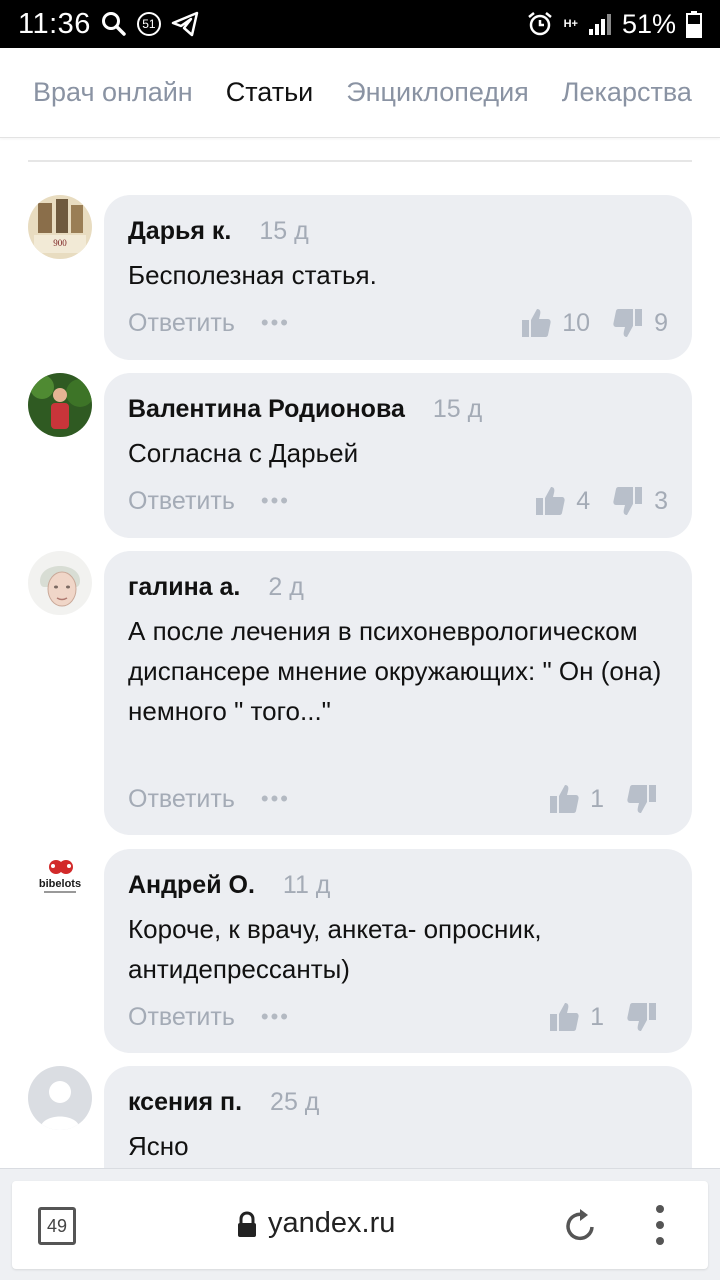 Image resolution: width=720 pixels, height=1280 pixels. Describe the element at coordinates (57, 1226) in the screenshot. I see `tabs-count-button: 49` at that location.